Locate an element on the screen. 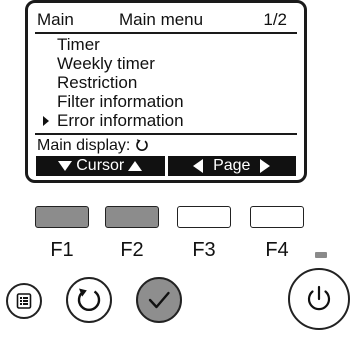  up-arrow-icon is located at coordinates (135, 165).